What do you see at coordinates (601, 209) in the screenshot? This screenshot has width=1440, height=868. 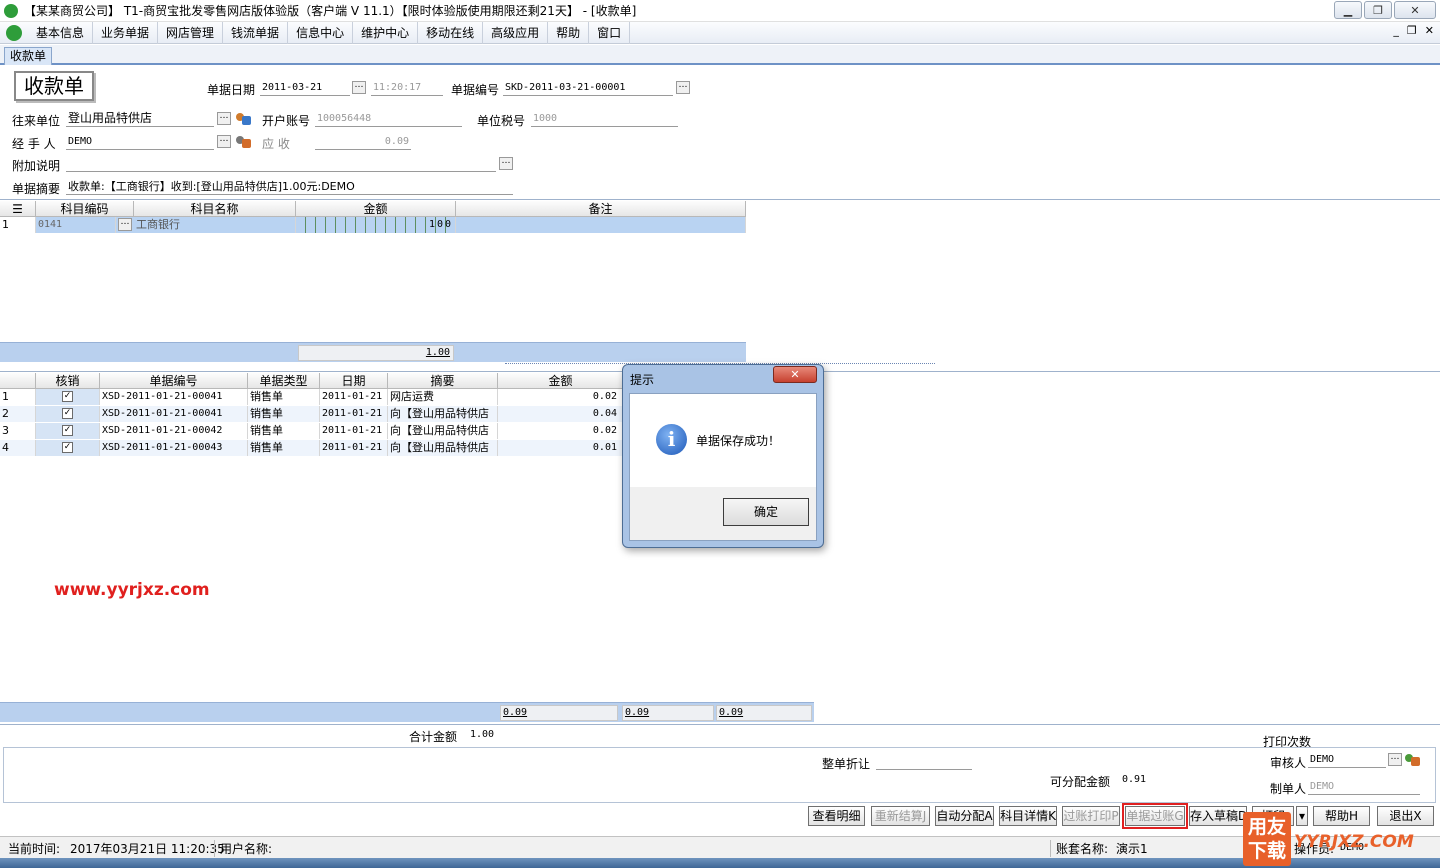 I see `col-remark: 备注` at bounding box center [601, 209].